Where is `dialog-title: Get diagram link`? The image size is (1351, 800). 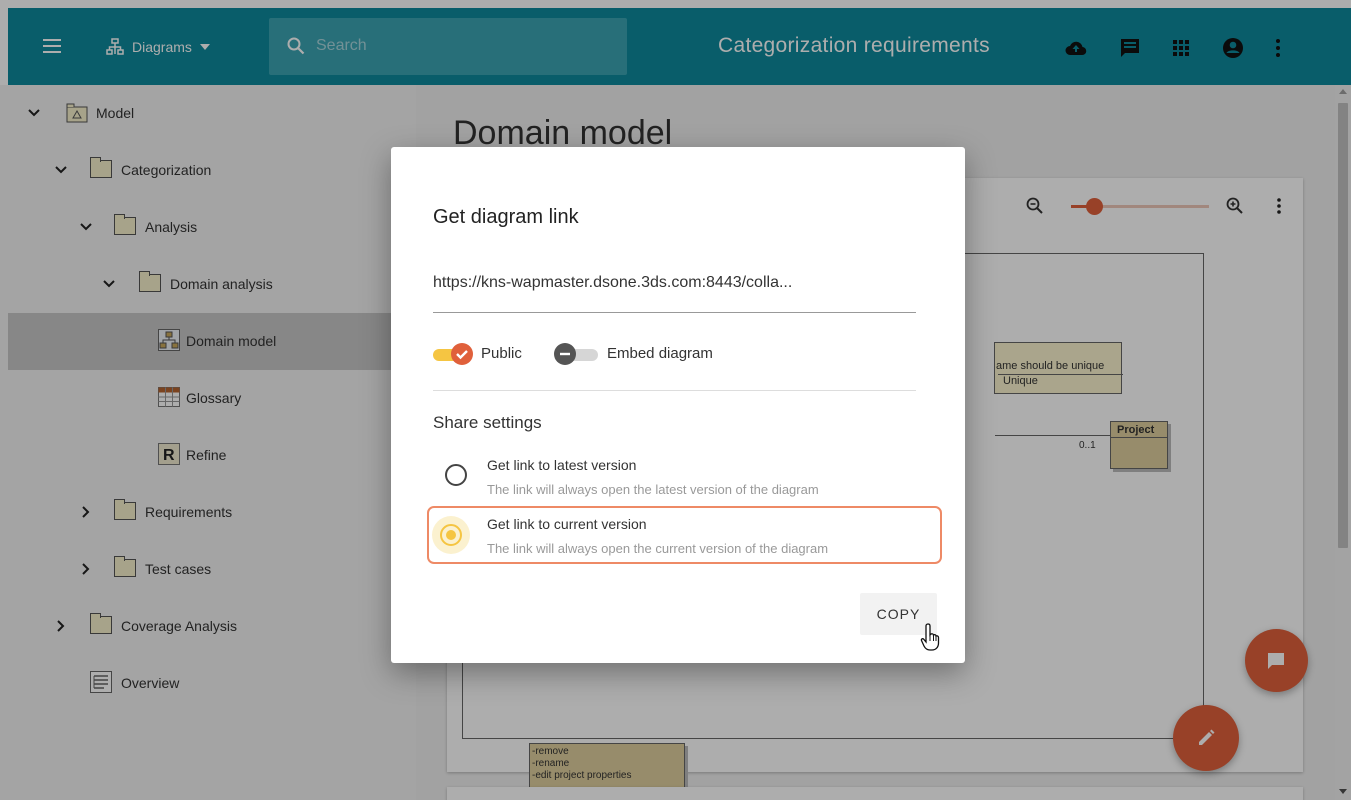 dialog-title: Get diagram link is located at coordinates (506, 217).